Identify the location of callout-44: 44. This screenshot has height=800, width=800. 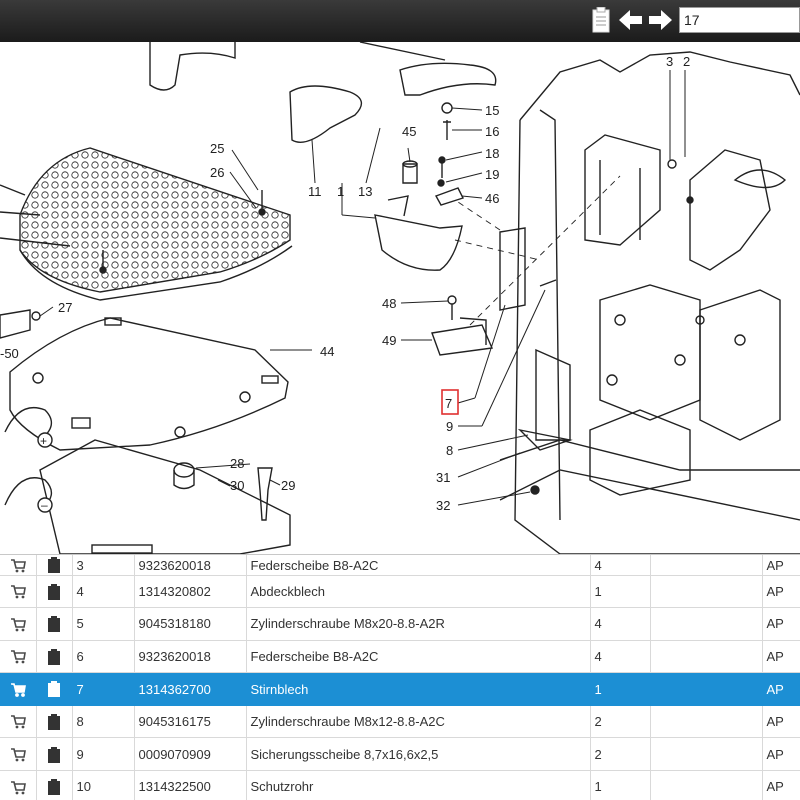
(327, 351).